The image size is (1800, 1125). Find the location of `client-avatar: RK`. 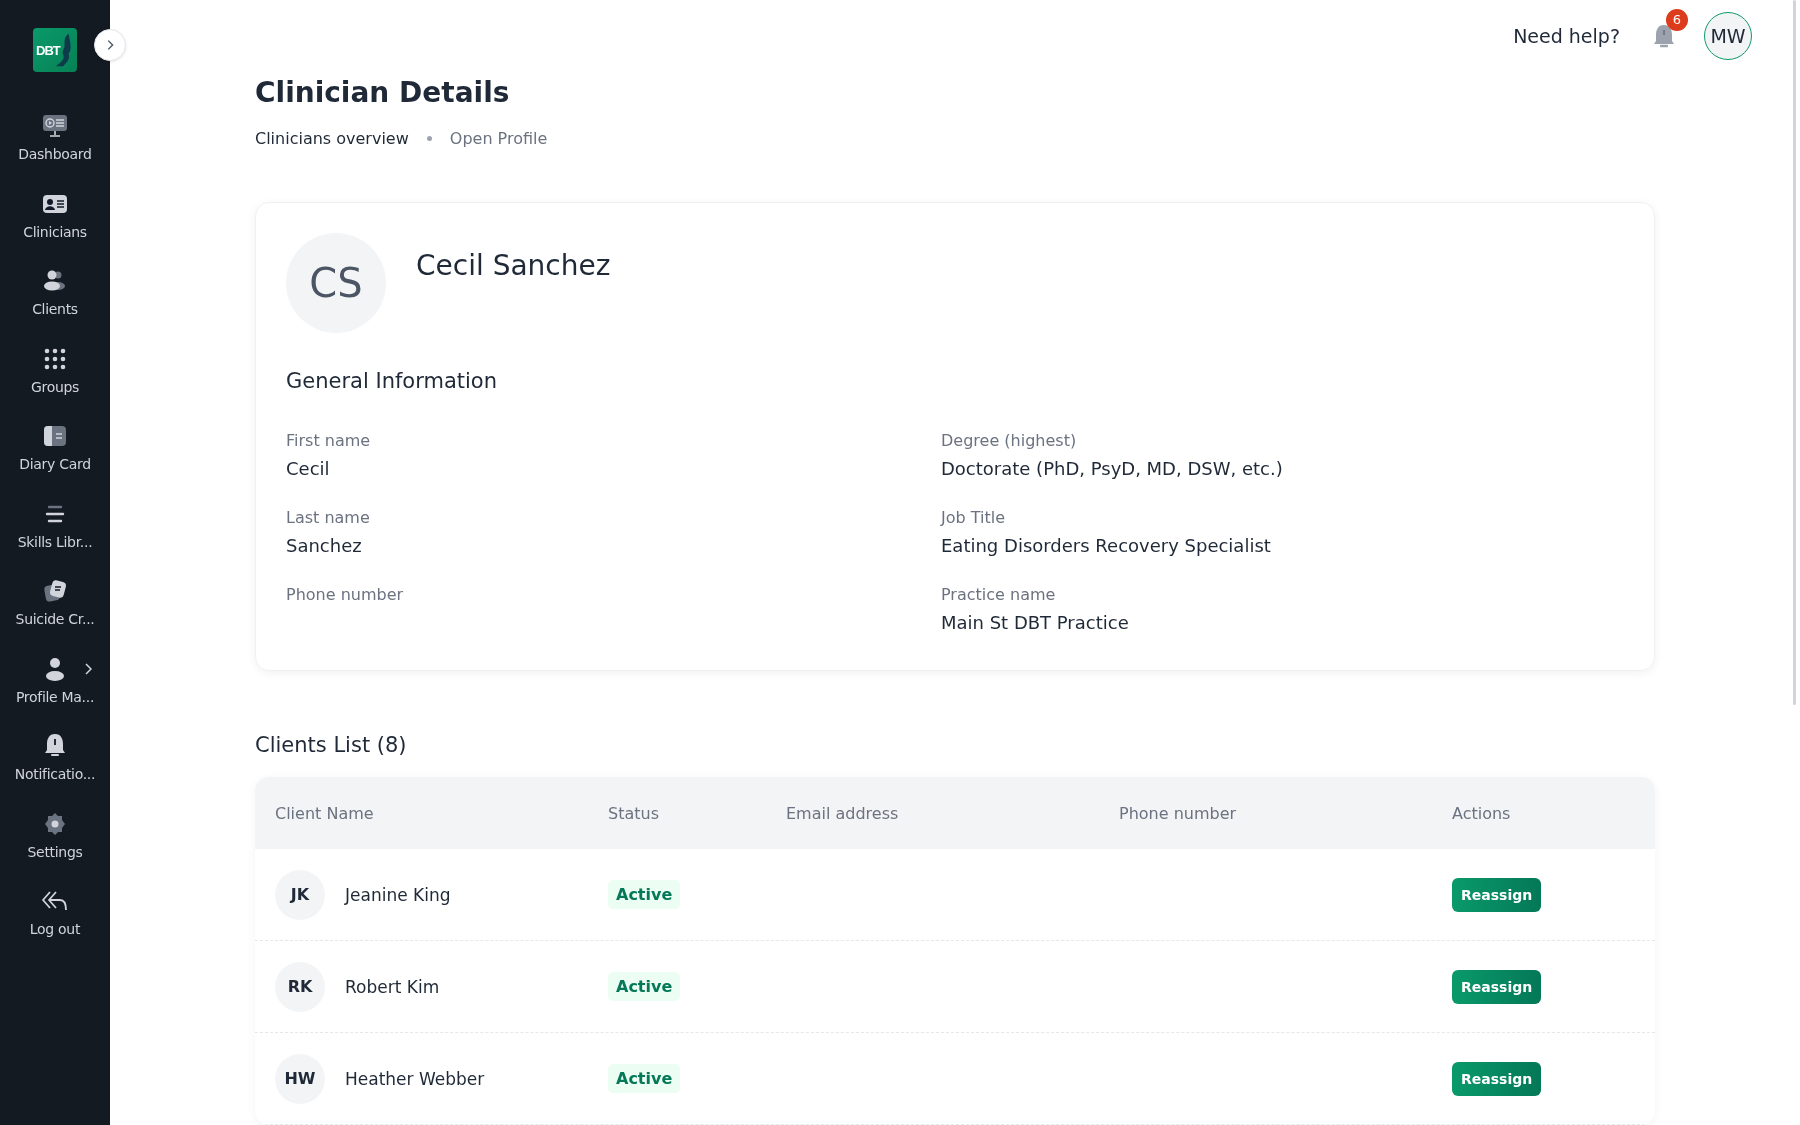

client-avatar: RK is located at coordinates (300, 986).